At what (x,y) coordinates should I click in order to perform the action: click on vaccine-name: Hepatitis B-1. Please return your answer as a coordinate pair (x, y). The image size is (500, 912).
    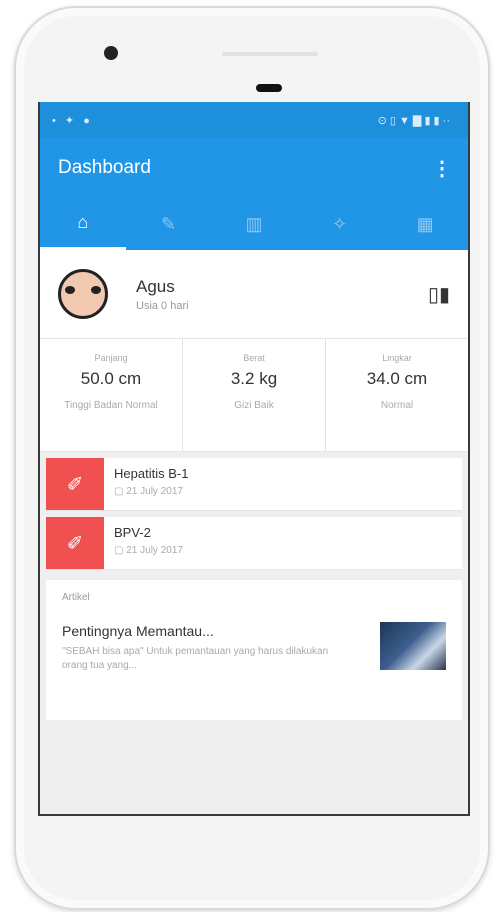
    Looking at the image, I should click on (151, 473).